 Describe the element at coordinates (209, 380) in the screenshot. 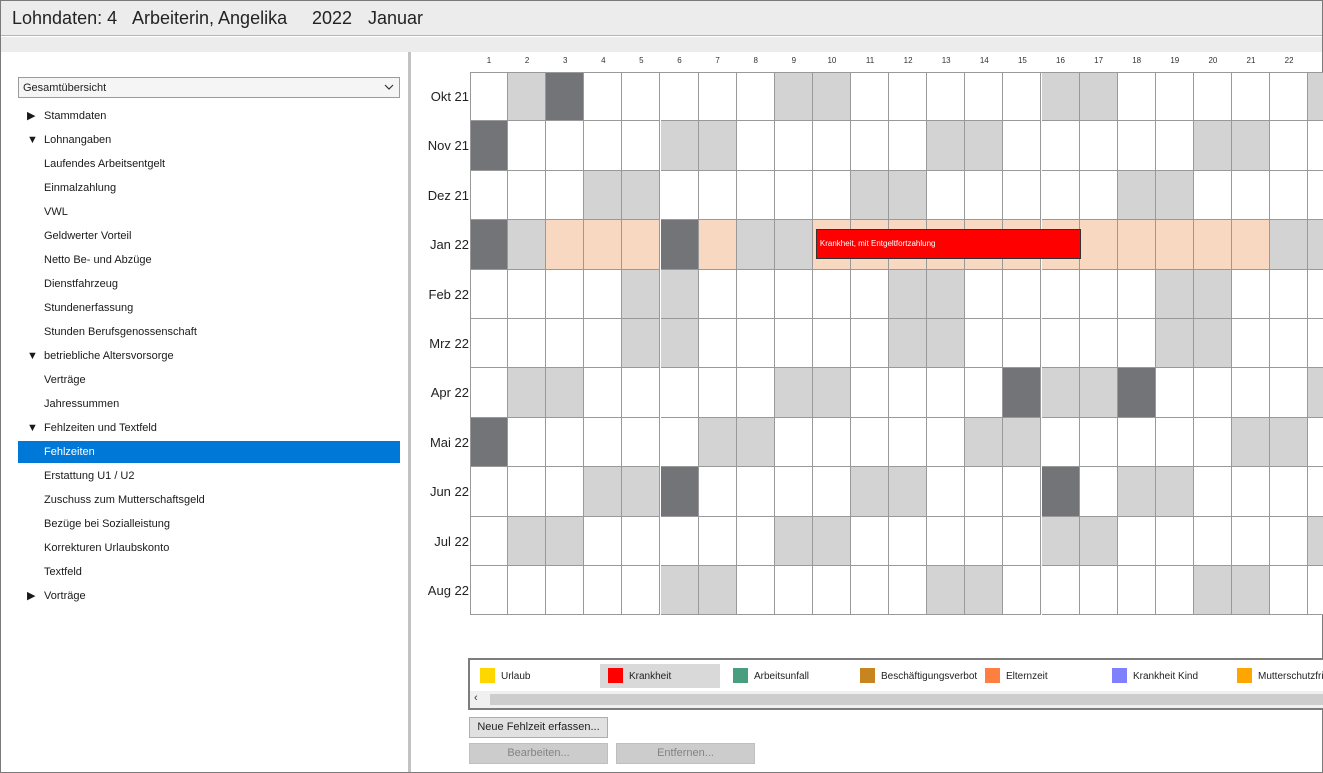

I see `tree-item: Verträge` at that location.